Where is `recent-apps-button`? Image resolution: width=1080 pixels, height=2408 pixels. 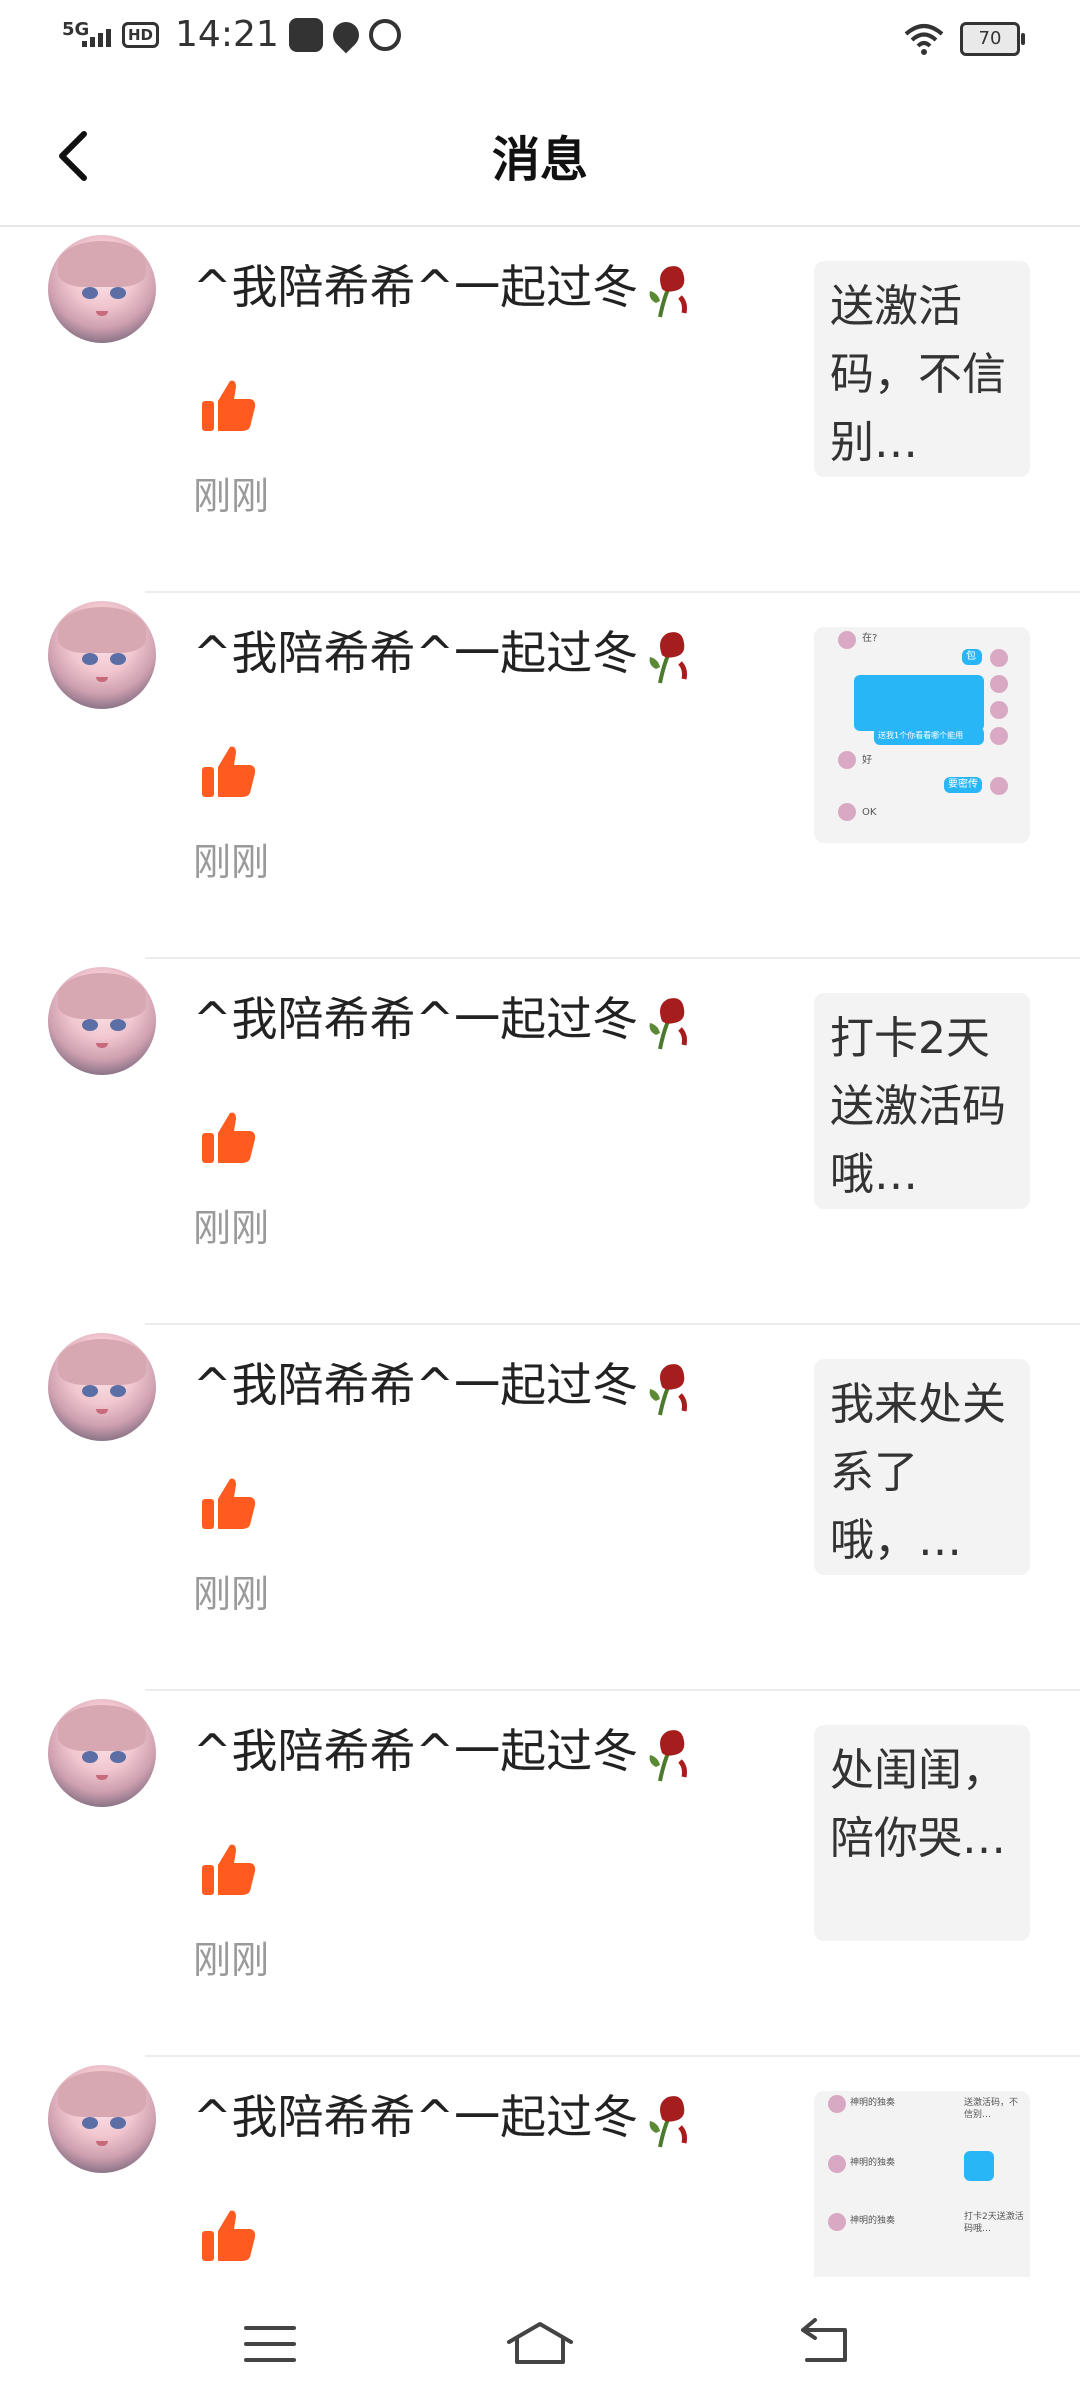
recent-apps-button is located at coordinates (270, 2344).